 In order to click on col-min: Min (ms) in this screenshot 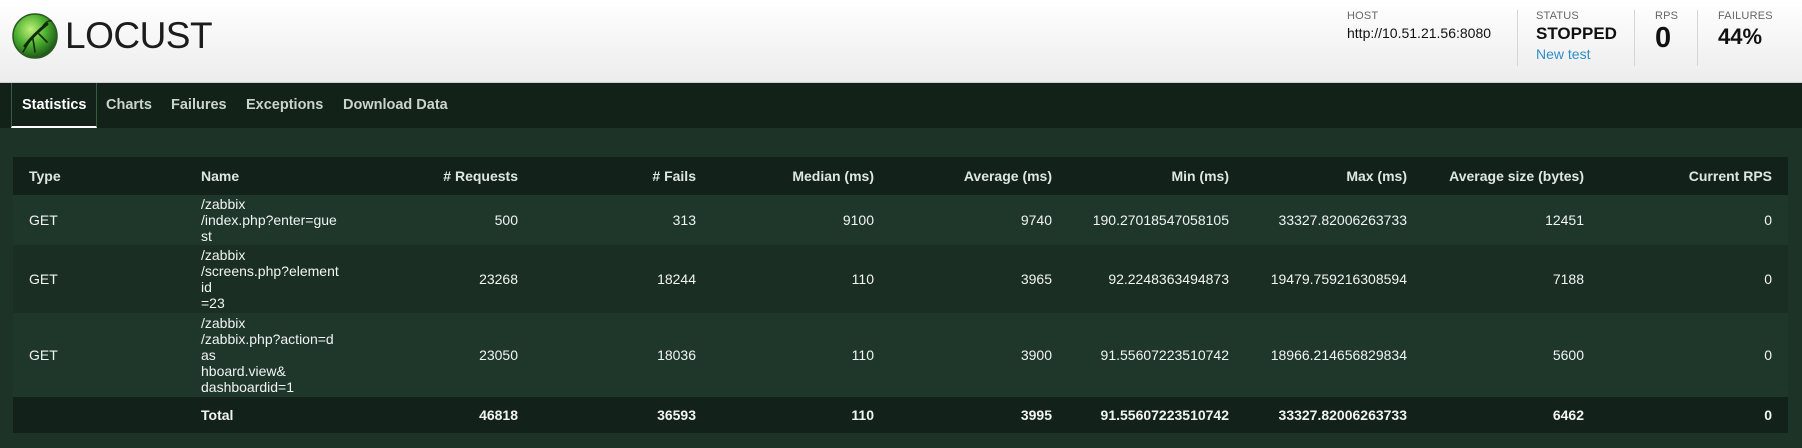, I will do `click(1156, 176)`.